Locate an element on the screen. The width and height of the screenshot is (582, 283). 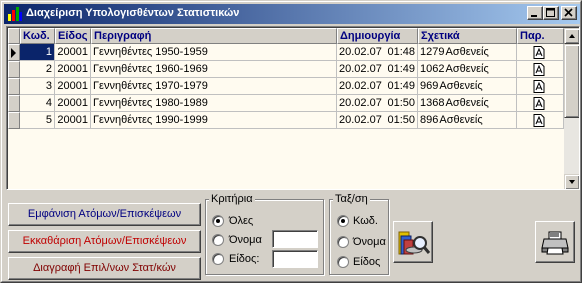
related-count: 1279 is located at coordinates (432, 52).